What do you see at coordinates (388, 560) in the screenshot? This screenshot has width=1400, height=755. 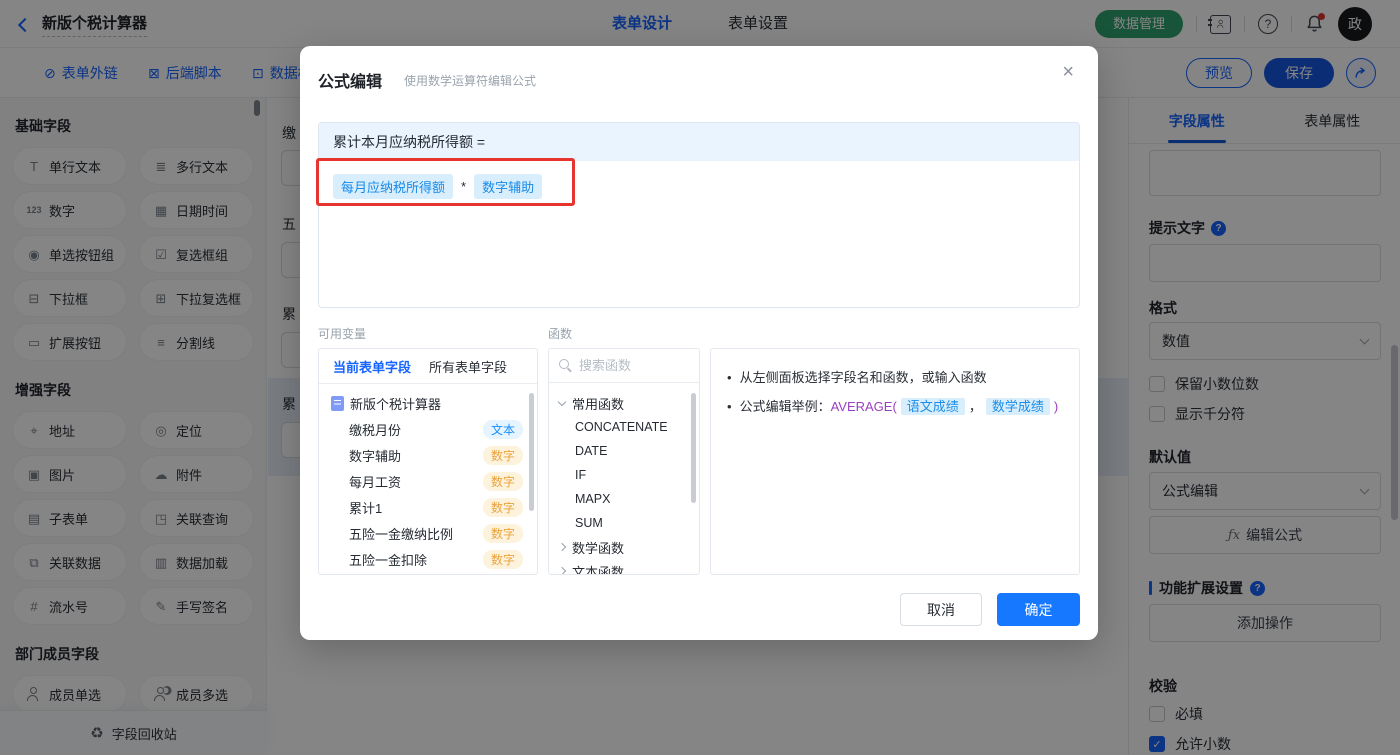 I see `variable-name: 五险一金扣除` at bounding box center [388, 560].